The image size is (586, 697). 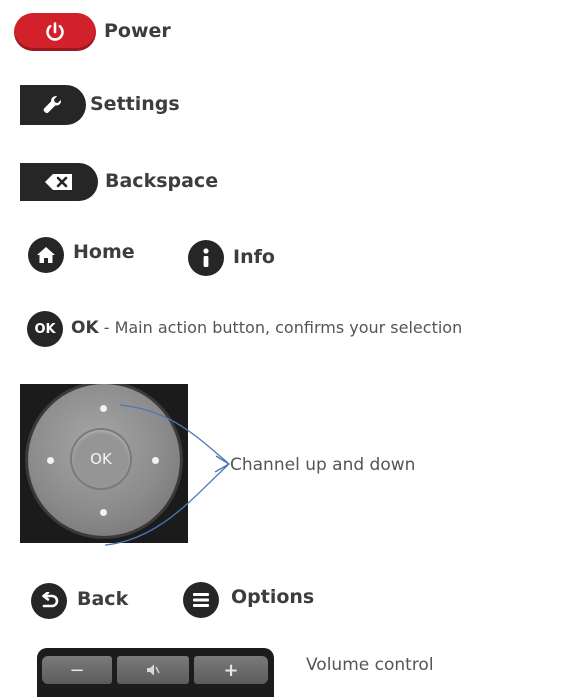 What do you see at coordinates (135, 104) in the screenshot?
I see `settings-label: Settings` at bounding box center [135, 104].